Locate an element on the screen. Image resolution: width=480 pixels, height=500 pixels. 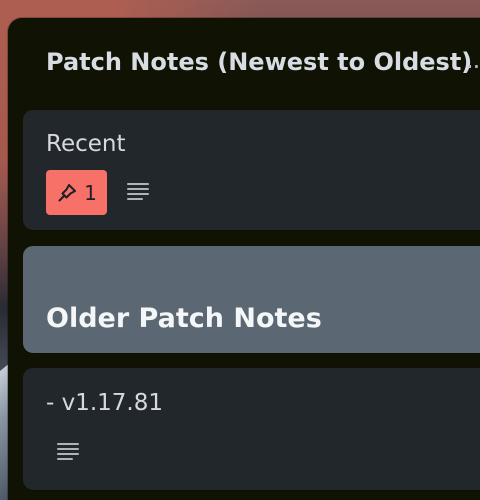
more-horizontal-icon: ·· is located at coordinates (473, 67).